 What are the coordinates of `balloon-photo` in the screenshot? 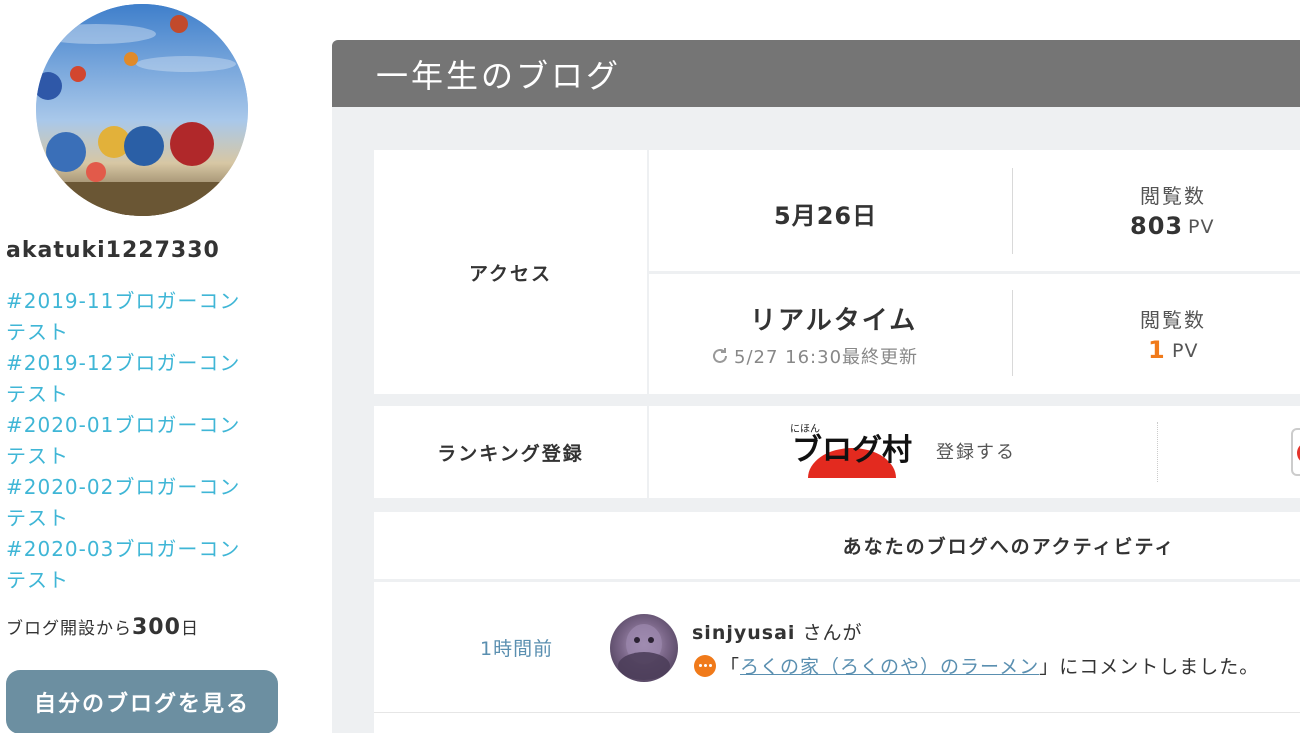 It's located at (142, 110).